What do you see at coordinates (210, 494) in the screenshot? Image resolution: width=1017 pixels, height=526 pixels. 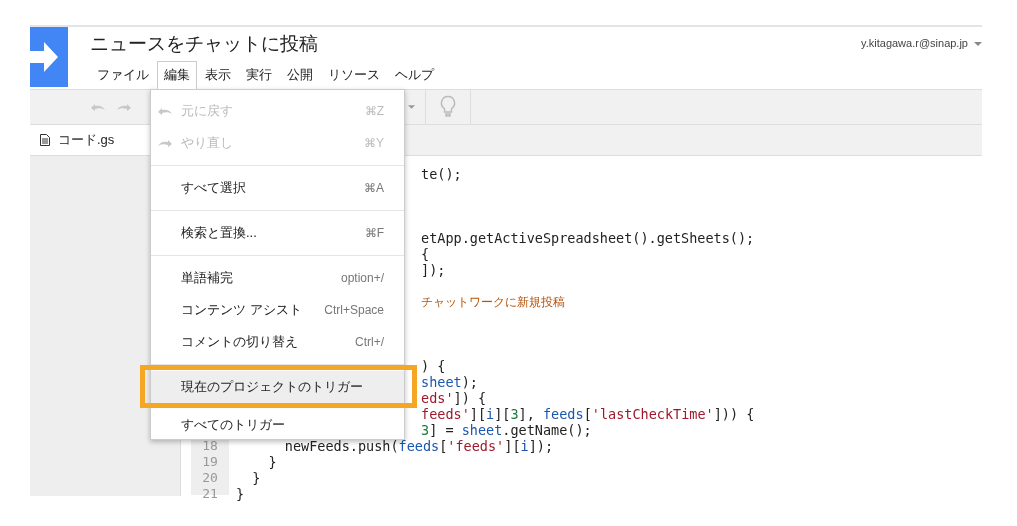 I see `line-number: 21` at bounding box center [210, 494].